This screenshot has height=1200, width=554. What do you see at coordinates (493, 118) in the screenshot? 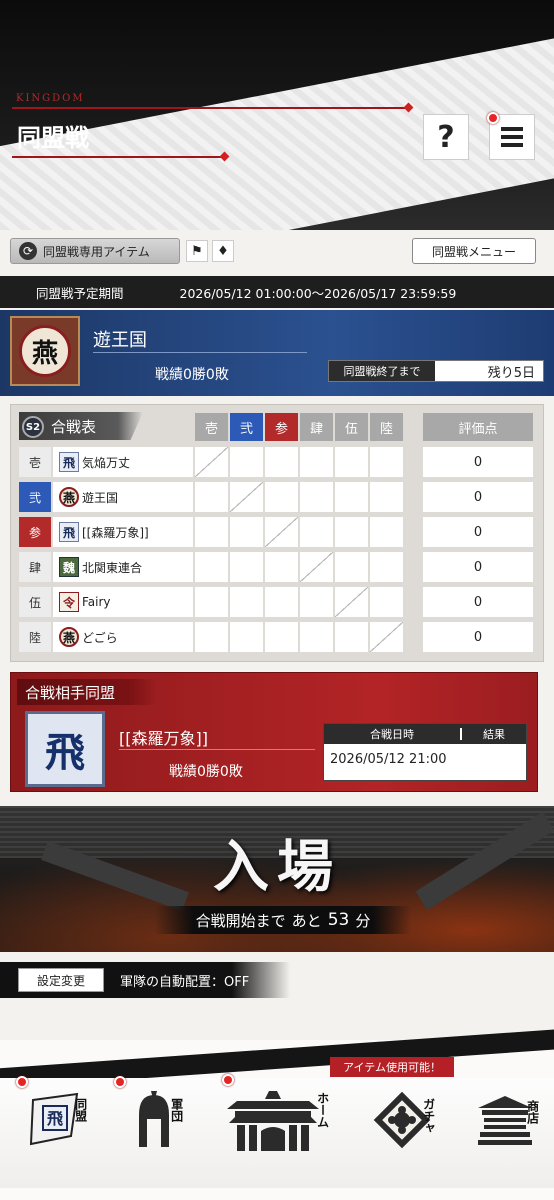
I see `menu-notification-dot` at bounding box center [493, 118].